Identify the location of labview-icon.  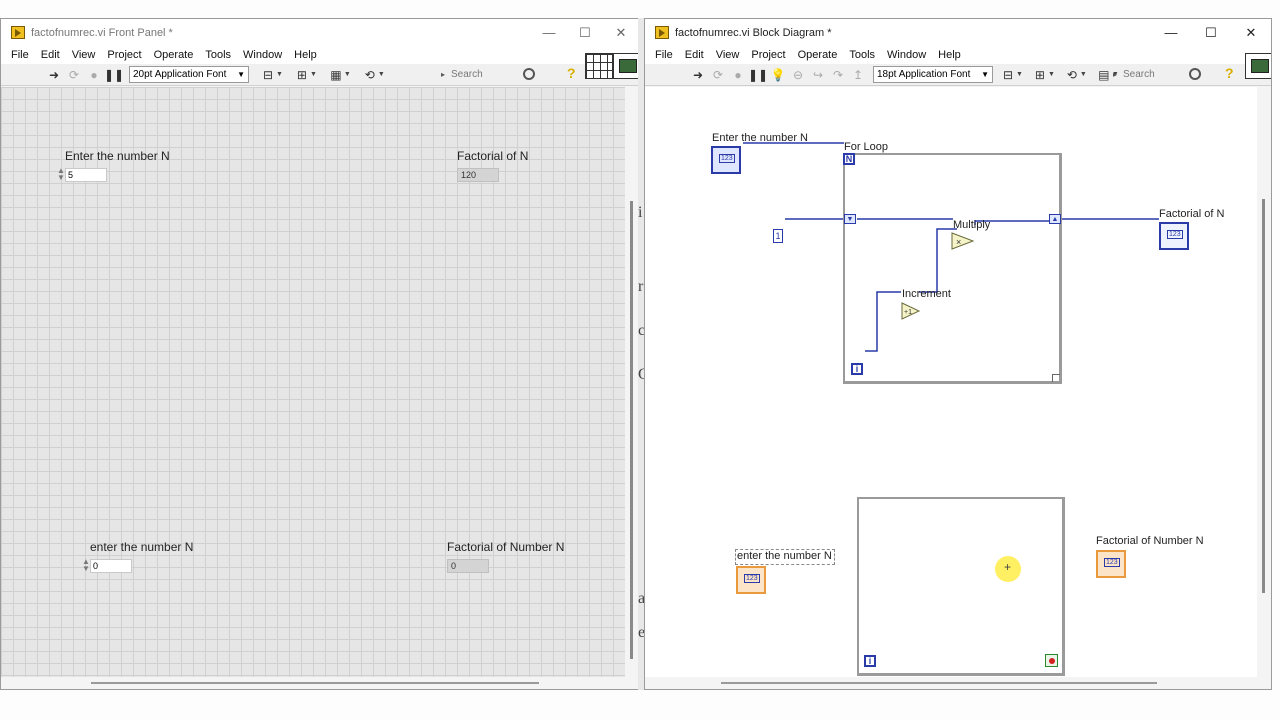
(662, 32).